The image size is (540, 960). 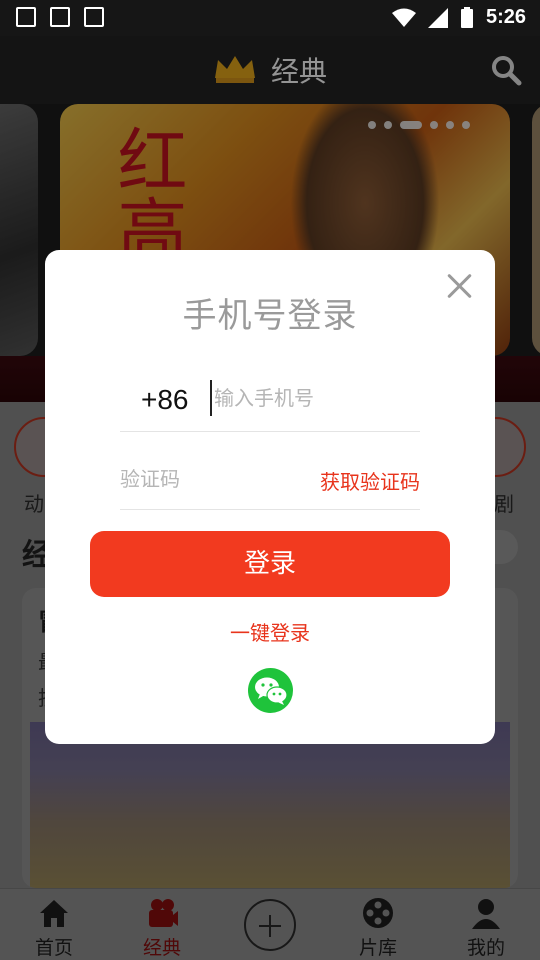 What do you see at coordinates (505, 17) in the screenshot?
I see `clock: 5:26` at bounding box center [505, 17].